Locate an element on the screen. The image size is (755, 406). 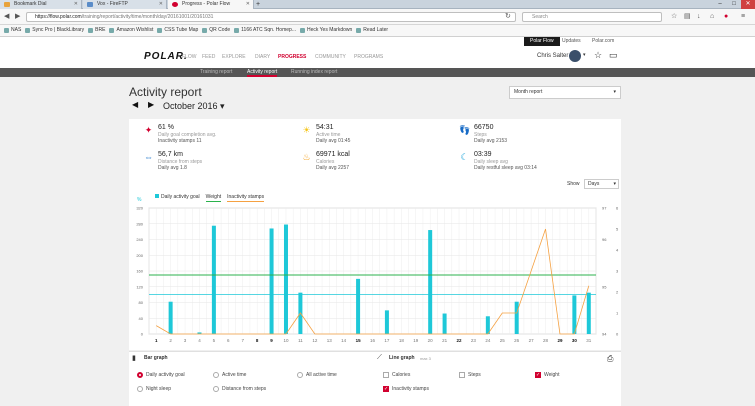
x-tick-label: 2 is located at coordinates (170, 340).